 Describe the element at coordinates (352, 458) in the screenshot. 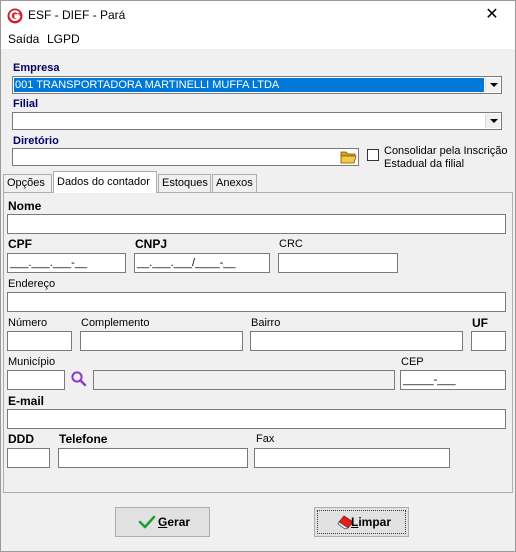

I see `fax-input` at that location.